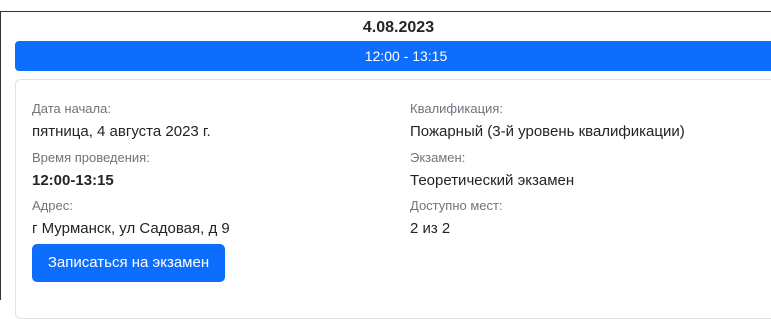 Image resolution: width=771 pixels, height=319 pixels. I want to click on seats-label: Доступно мест:, so click(456, 205).